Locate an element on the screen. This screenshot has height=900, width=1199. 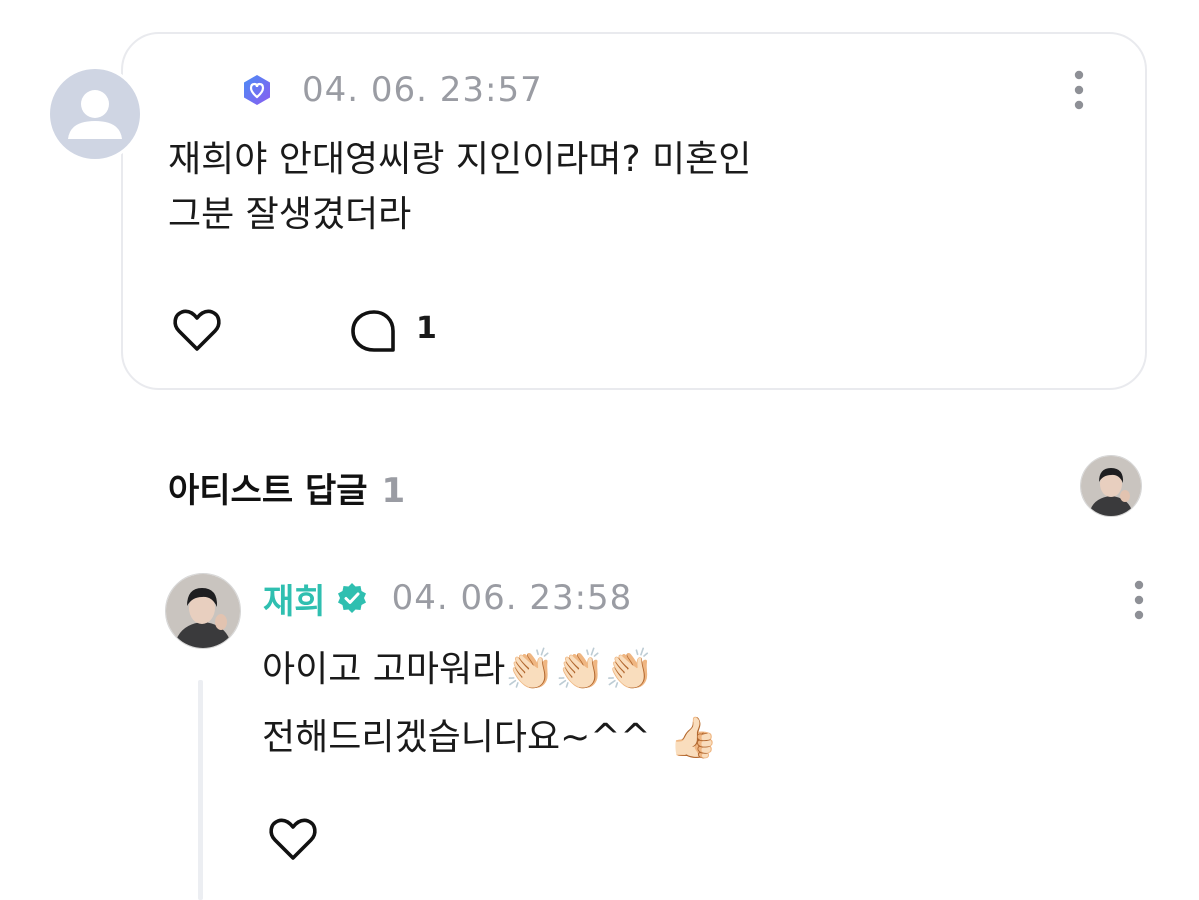
reply-text-line: 아이고 고마워라 👏🏻👏🏻👏🏻 is located at coordinates (490, 670).